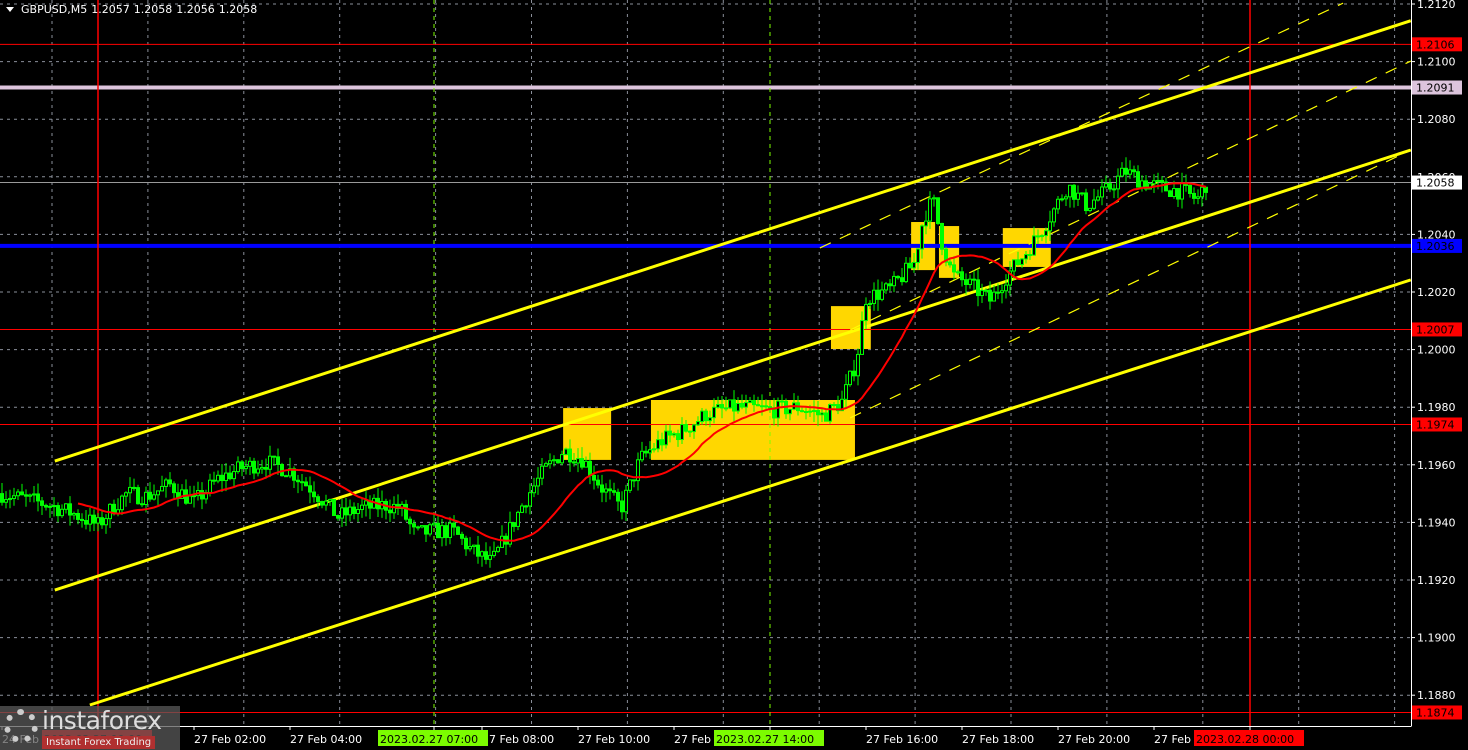 The width and height of the screenshot is (1468, 750). Describe the element at coordinates (10, 9) in the screenshot. I see `dropdown-triangle-icon` at that location.